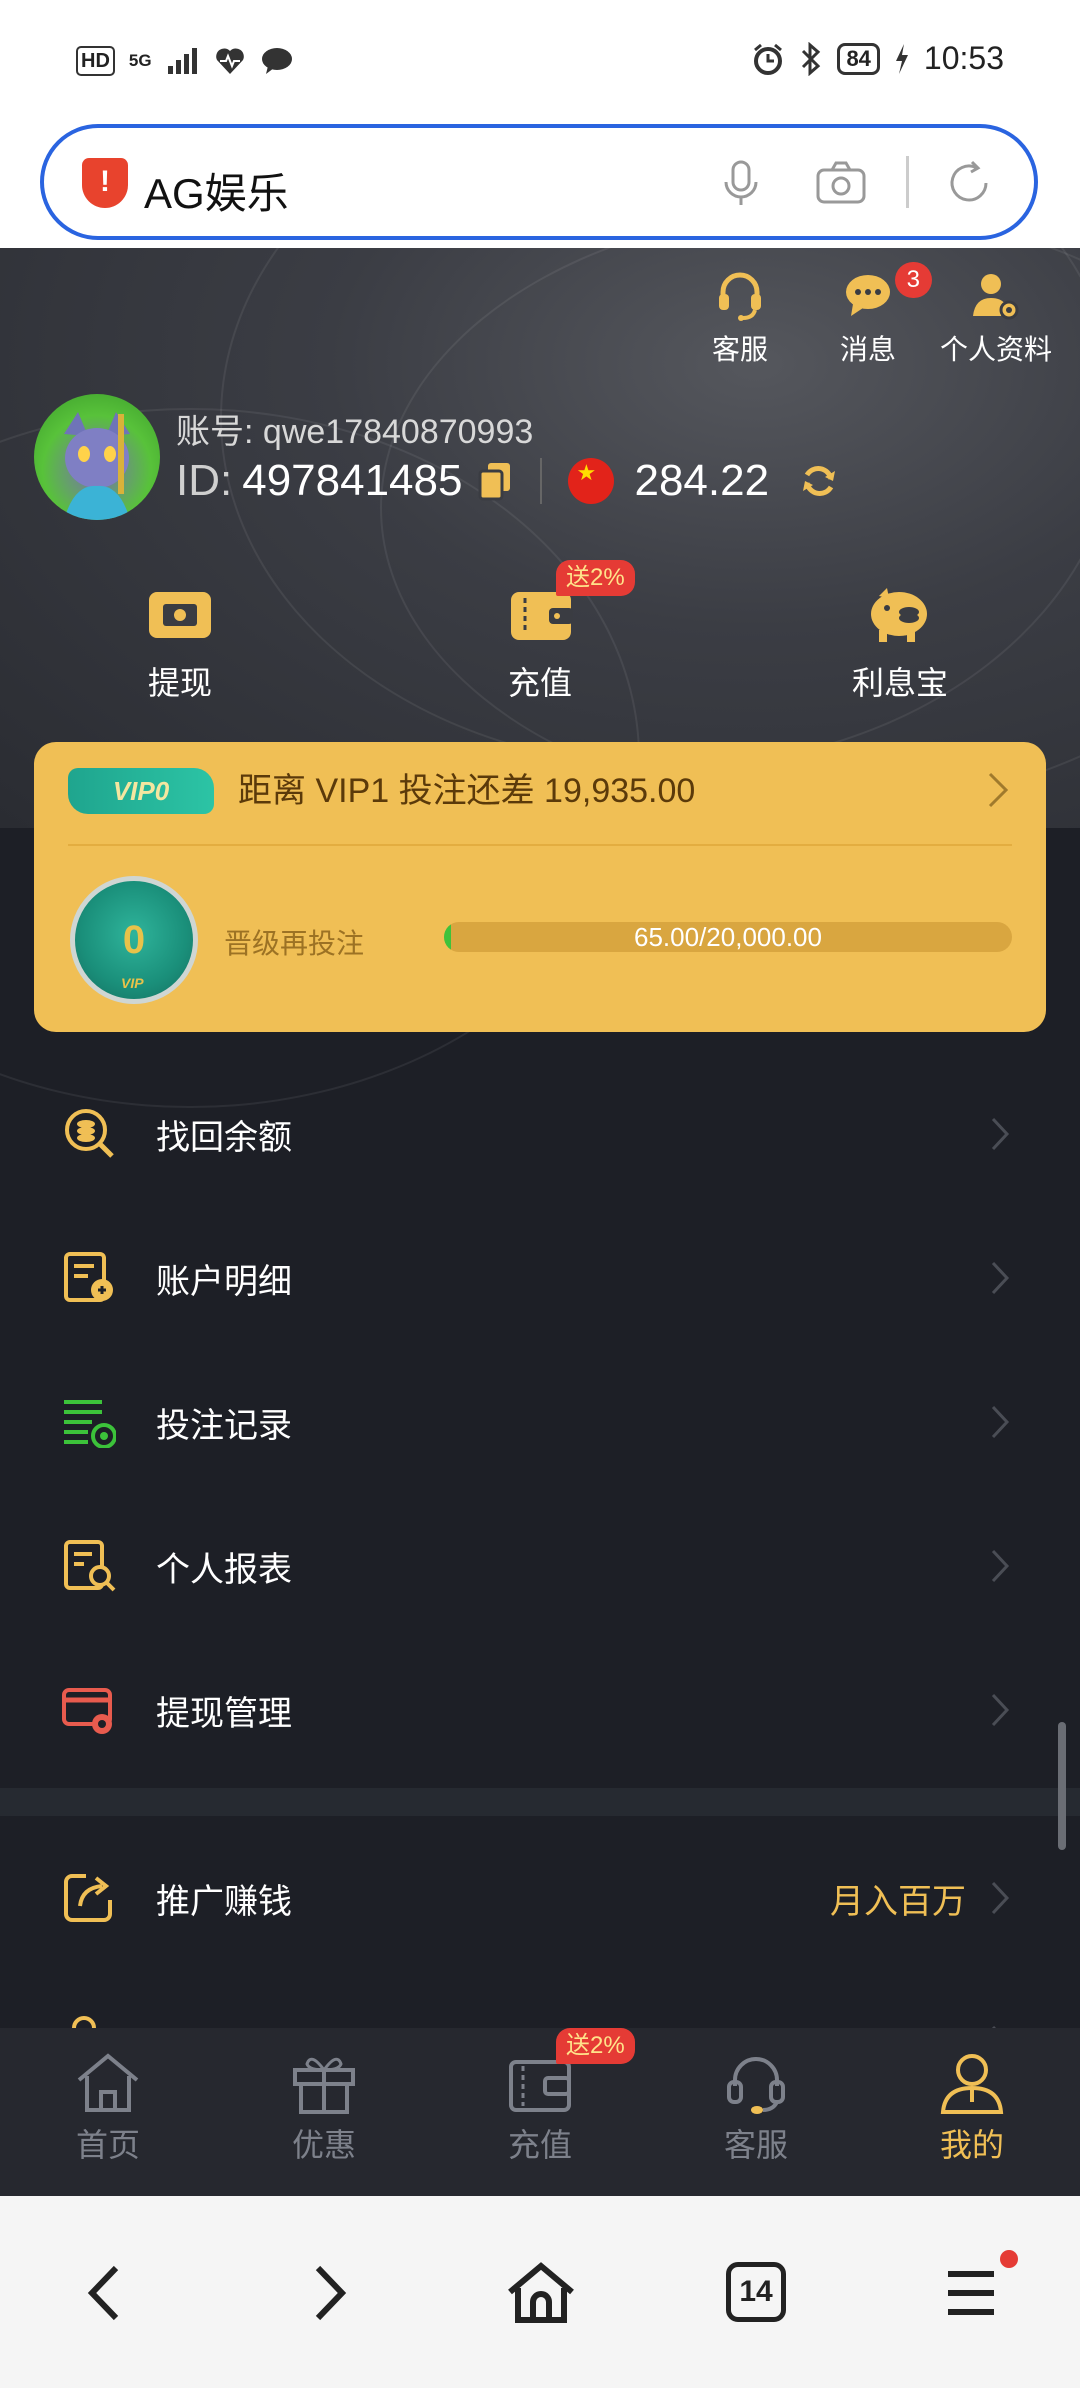 This screenshot has height=2388, width=1080. What do you see at coordinates (180, 644) in the screenshot?
I see `withdraw-button: 提现` at bounding box center [180, 644].